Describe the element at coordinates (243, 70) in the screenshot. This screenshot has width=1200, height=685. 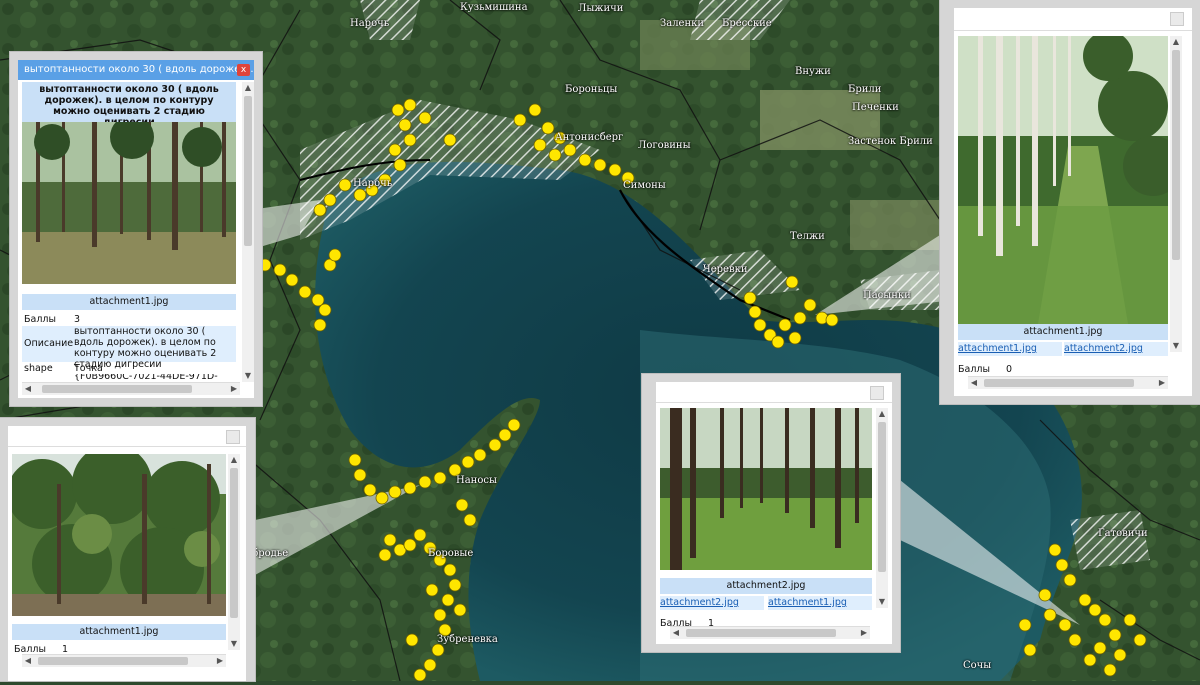
I see `close-icon: x` at that location.